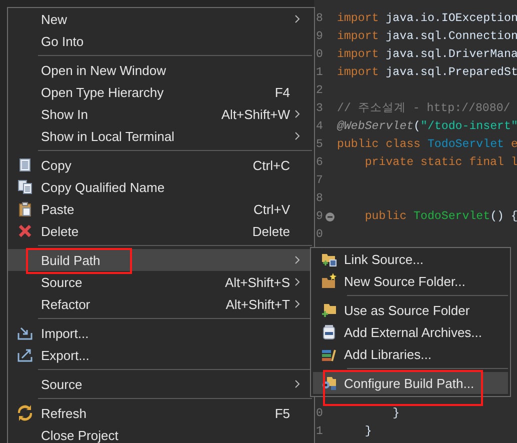 This screenshot has height=443, width=517. What do you see at coordinates (161, 41) in the screenshot?
I see `menu-item: Go Into` at bounding box center [161, 41].